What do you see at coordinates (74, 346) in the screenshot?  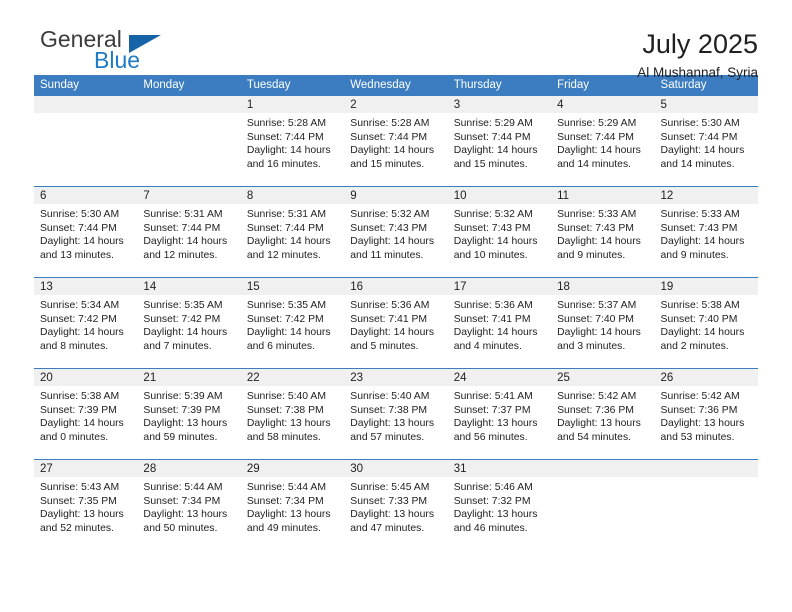 I see `daylight-text-cont: and 8 minutes.` at bounding box center [74, 346].